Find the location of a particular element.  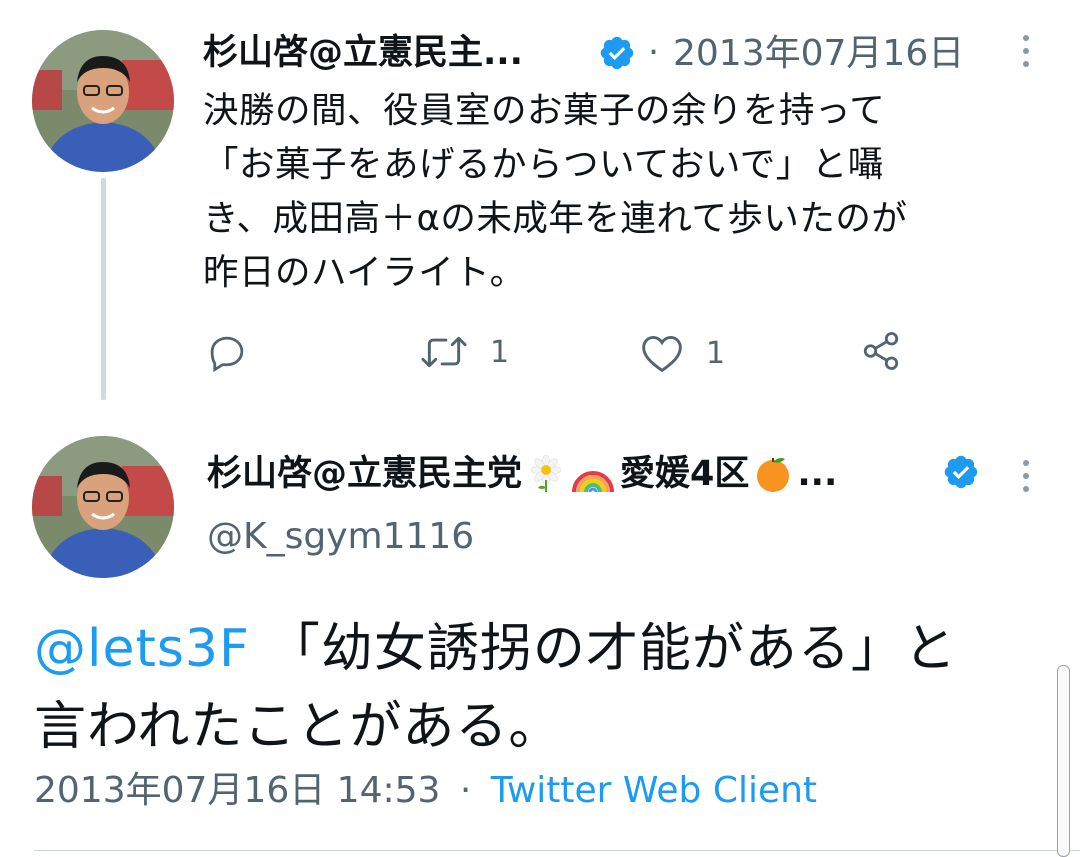

share-button is located at coordinates (881, 351).